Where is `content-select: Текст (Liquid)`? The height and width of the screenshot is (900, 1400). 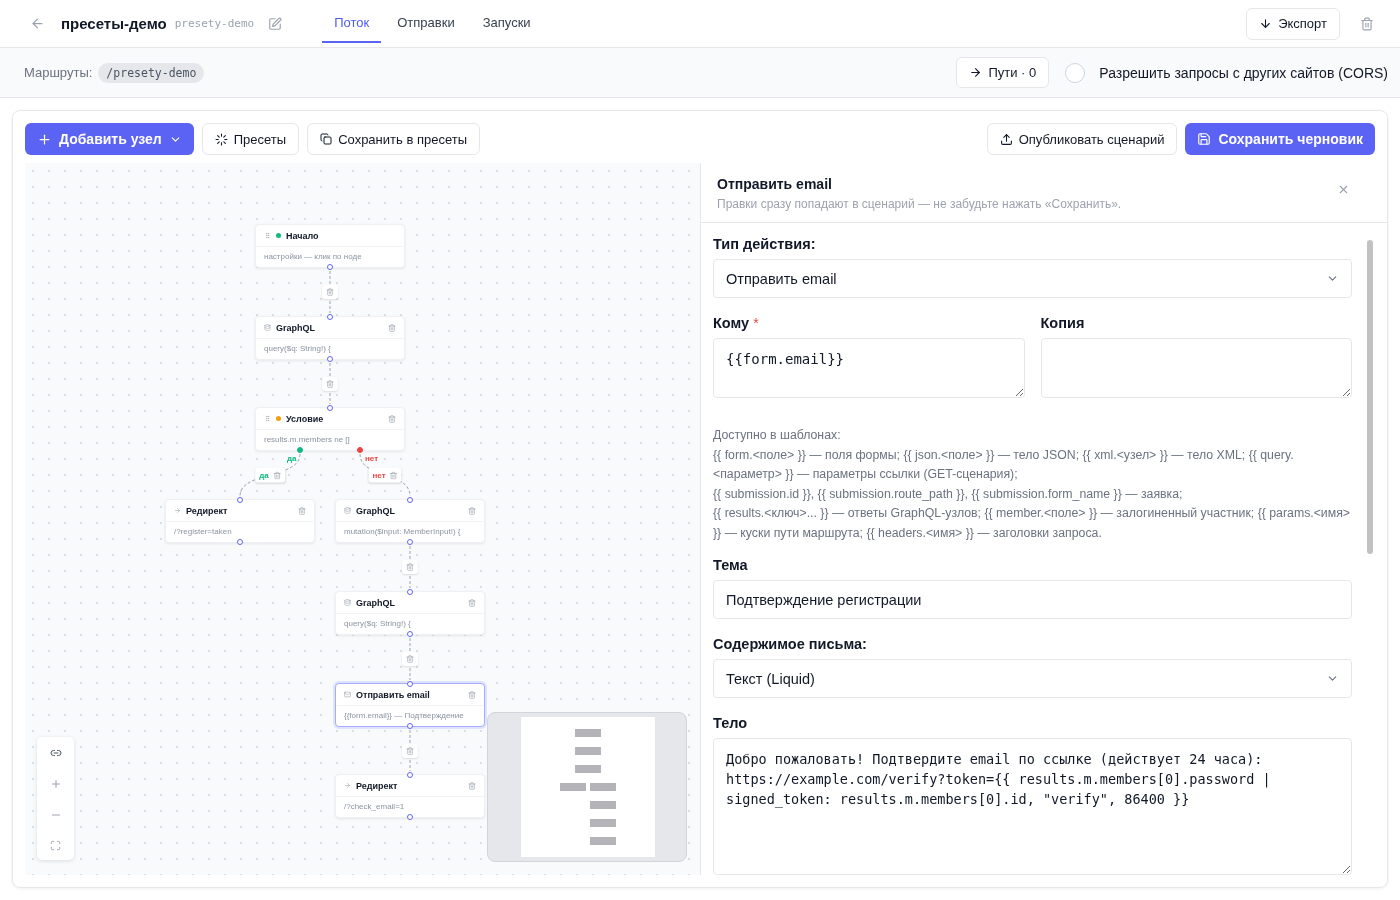 content-select: Текст (Liquid) is located at coordinates (1032, 679).